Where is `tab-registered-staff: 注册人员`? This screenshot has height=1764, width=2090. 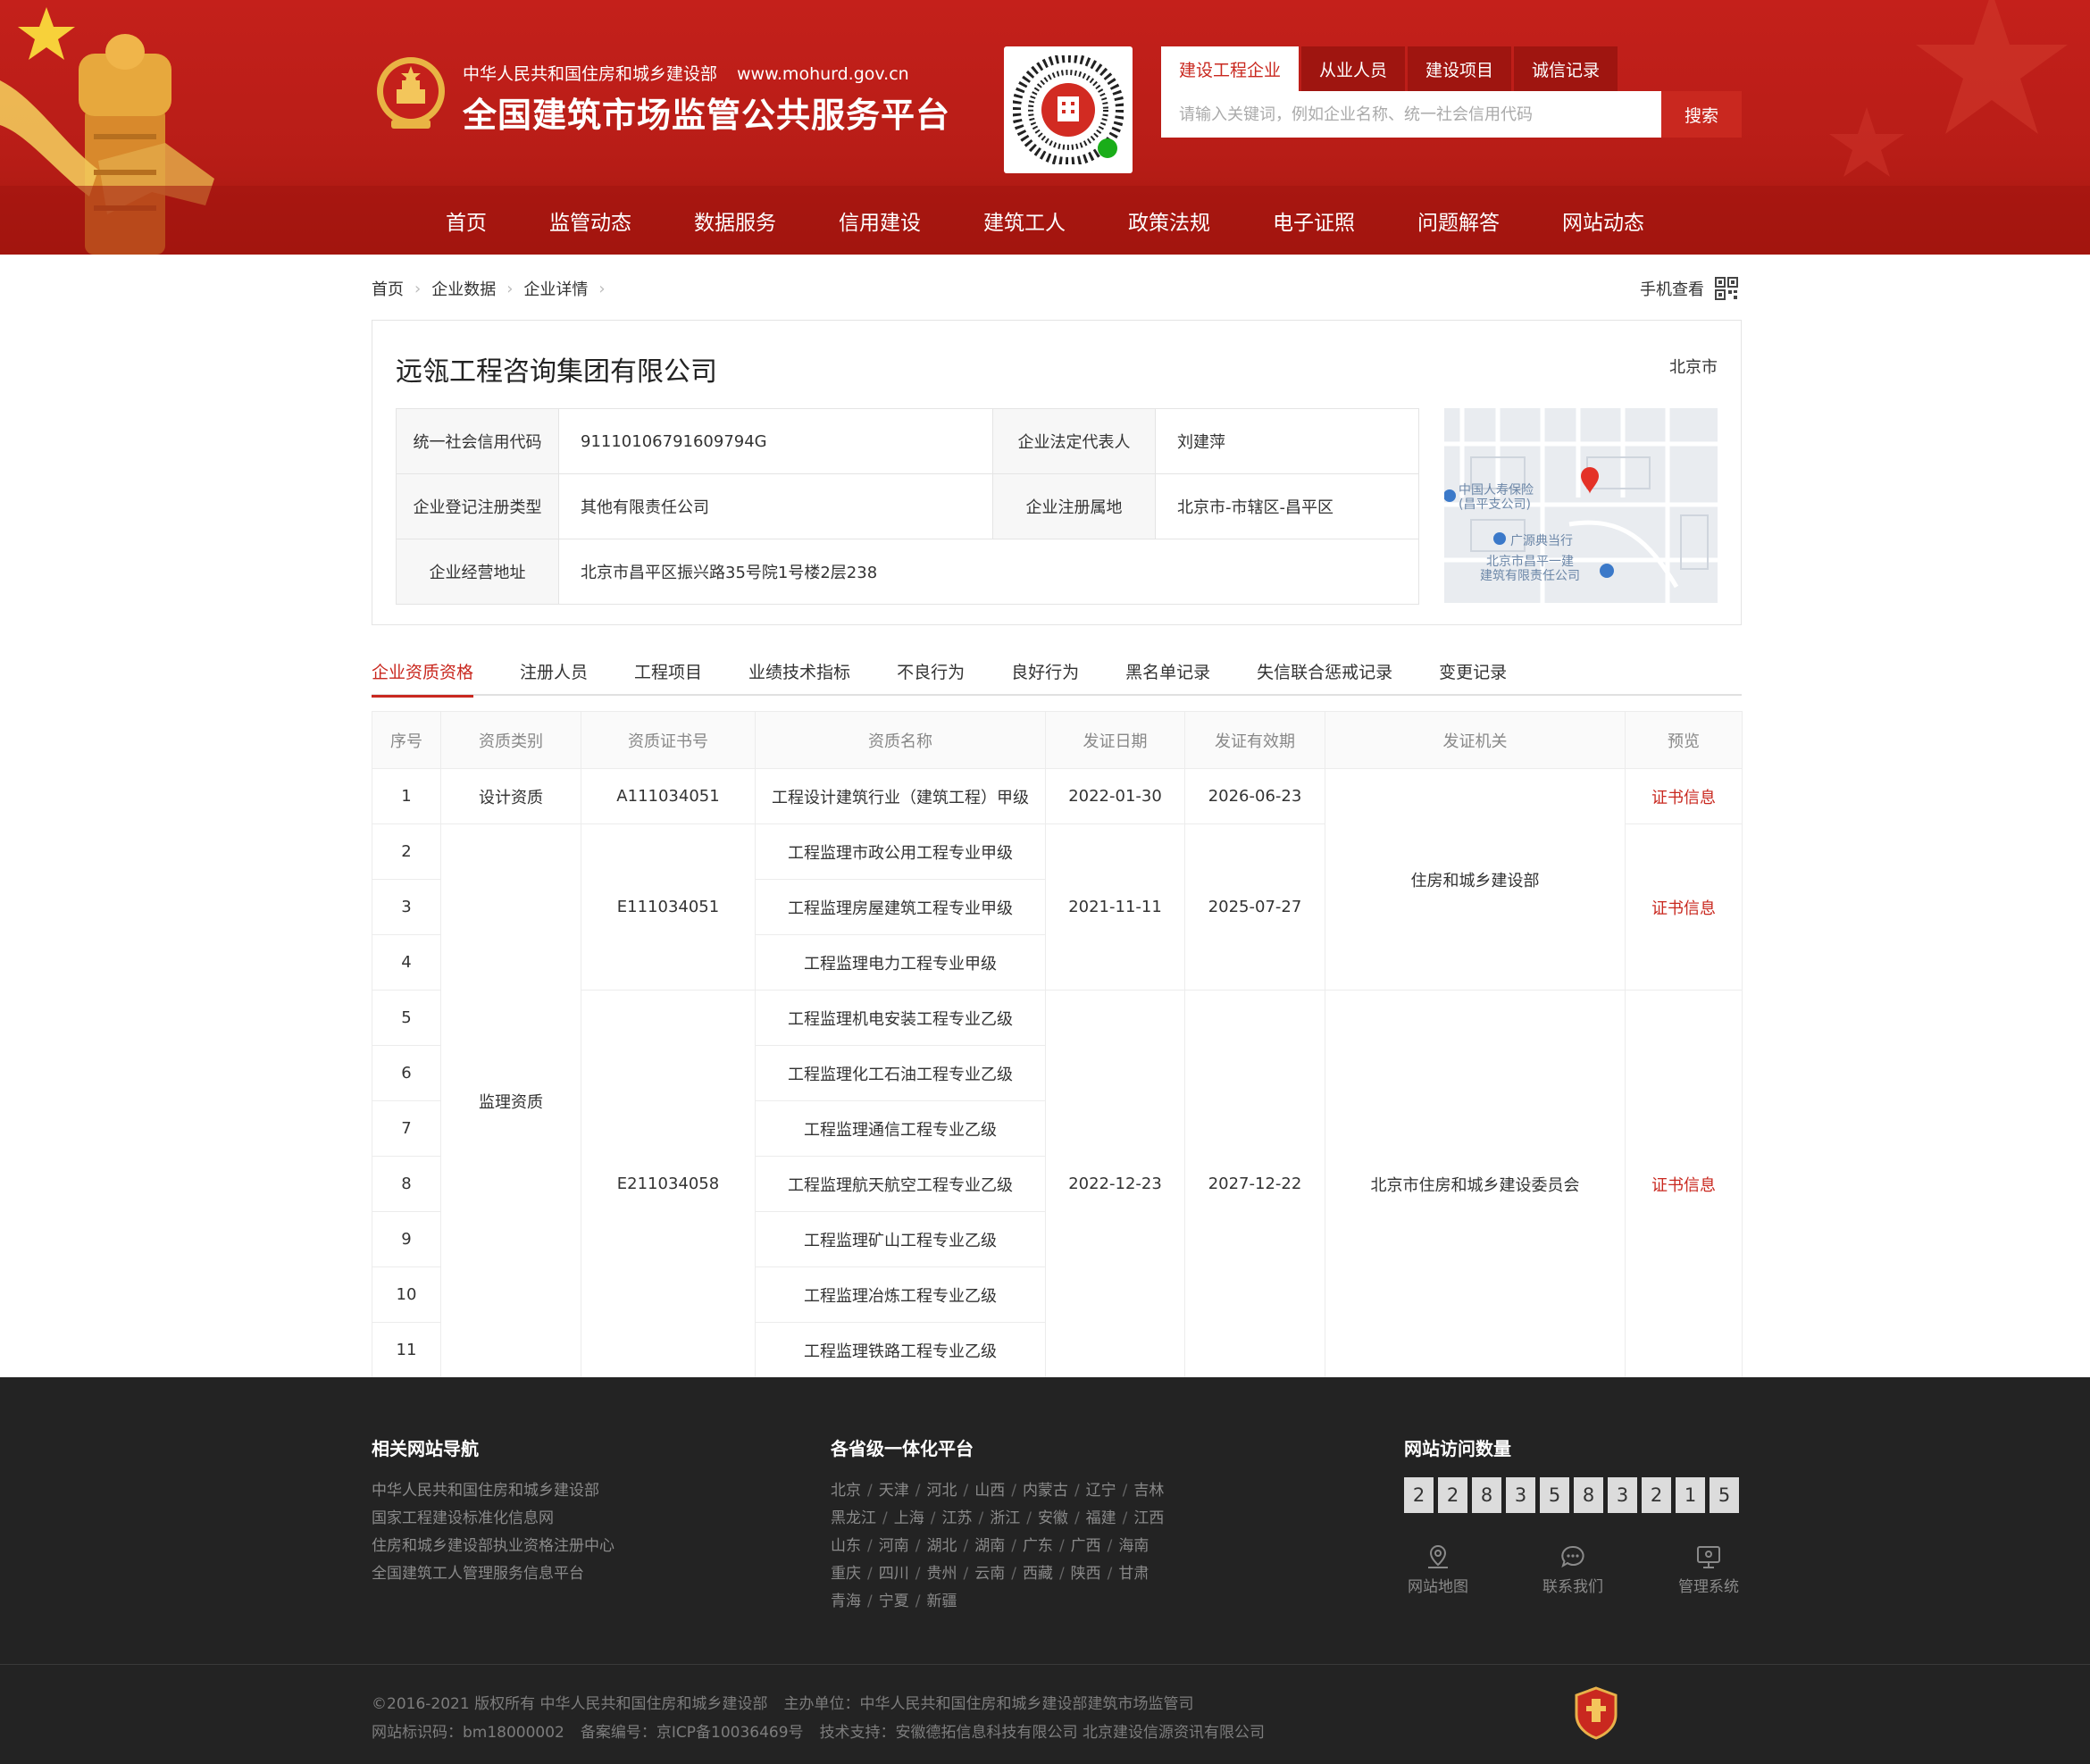 tab-registered-staff: 注册人员 is located at coordinates (554, 677).